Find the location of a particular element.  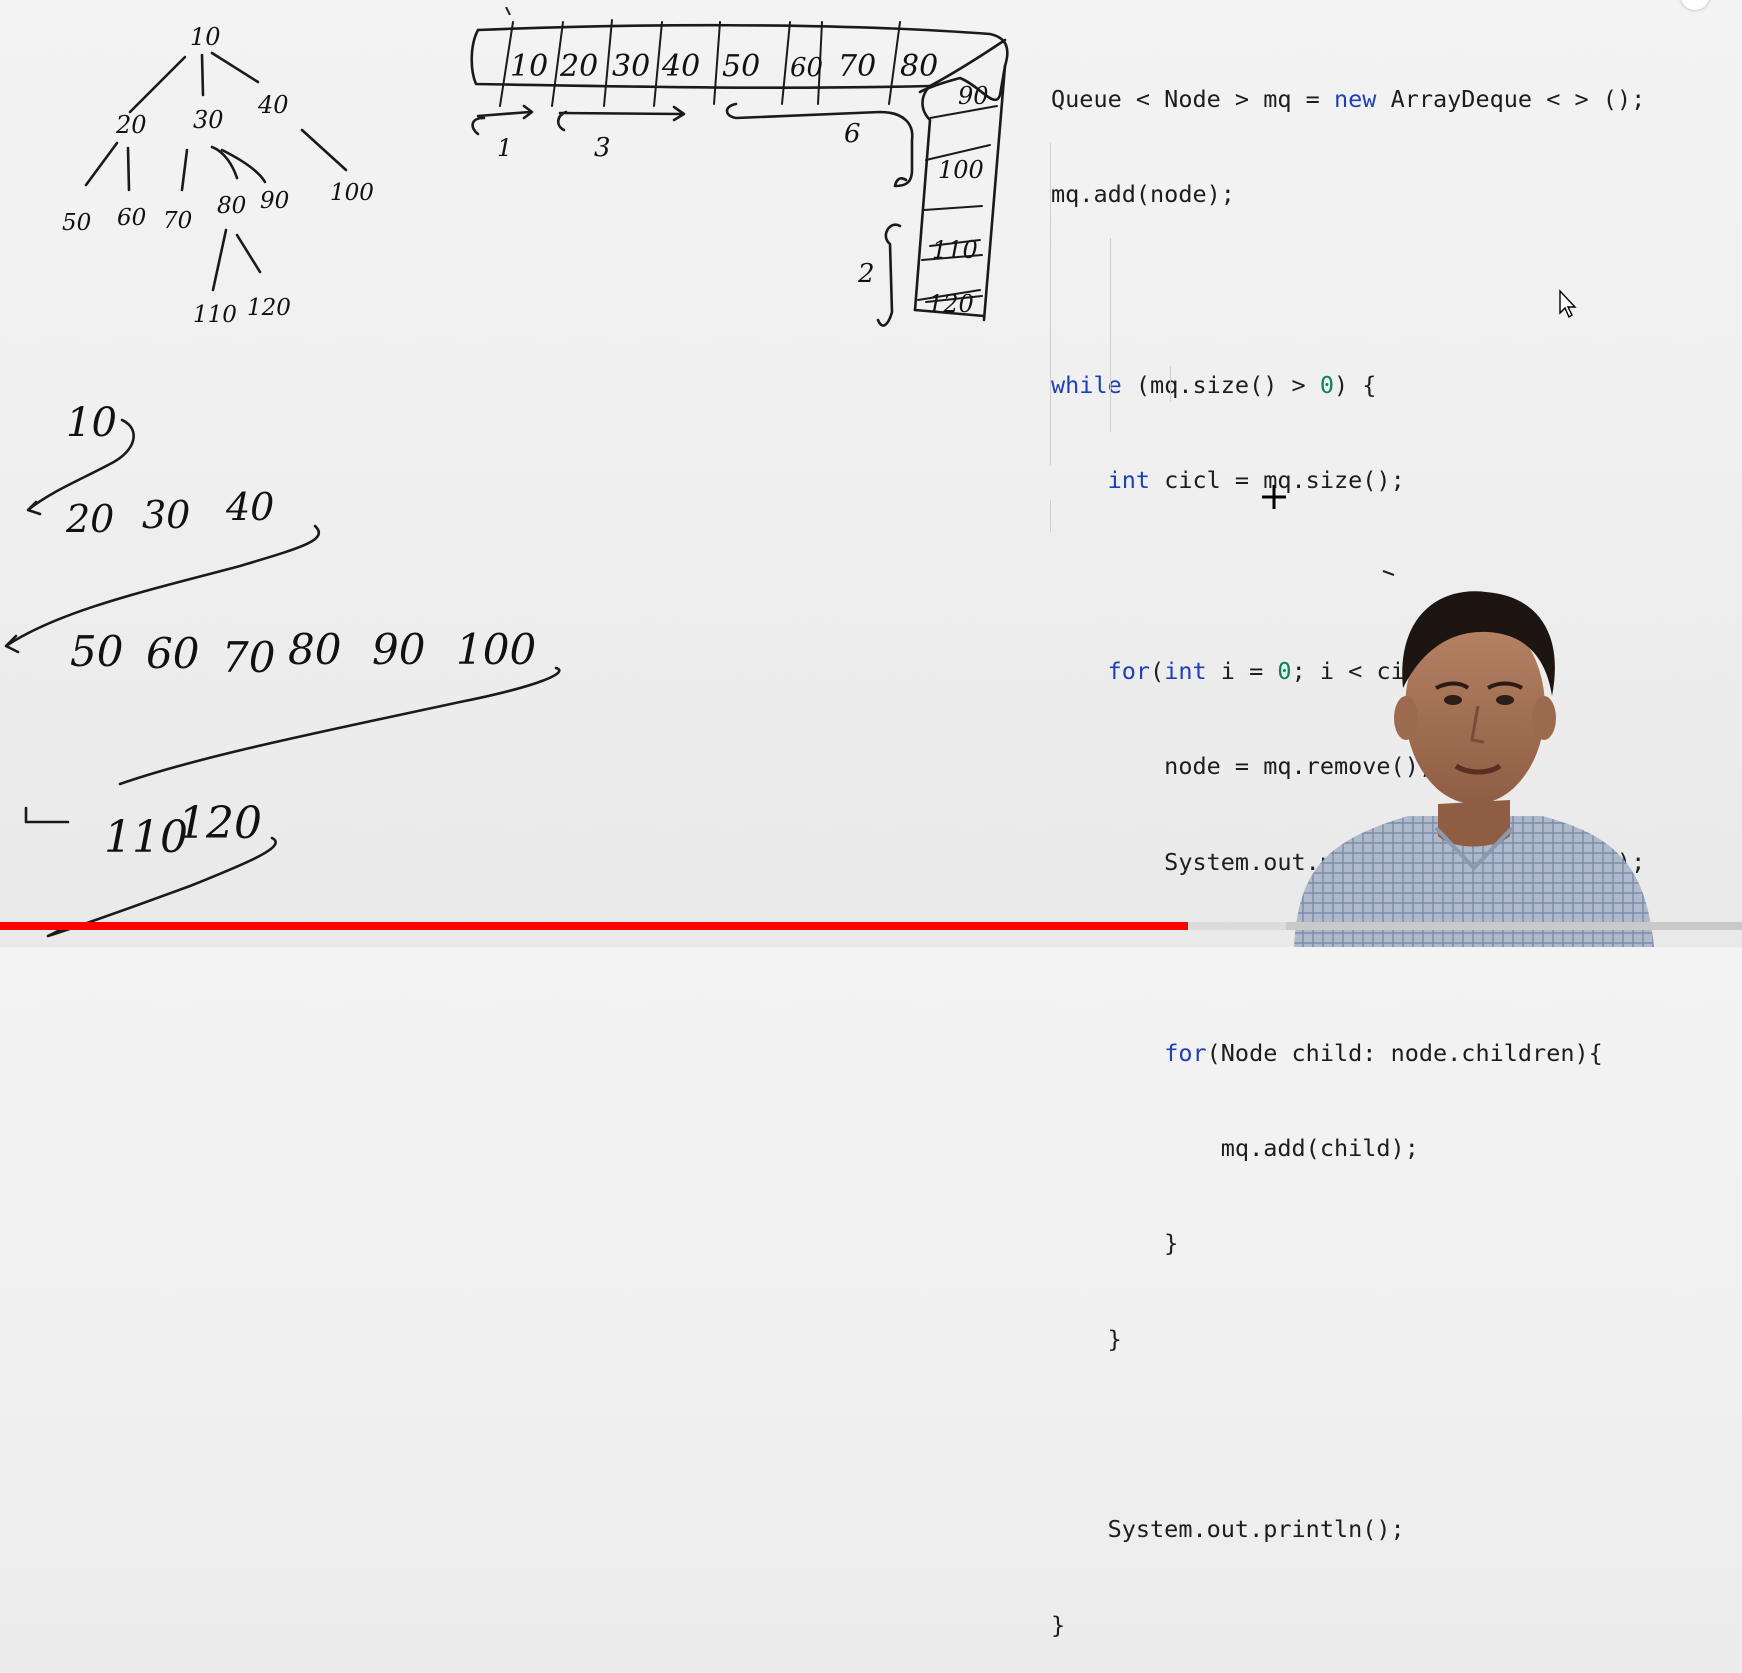

code-line-text: while (mq.size() > 0) { is located at coordinates (1214, 384).